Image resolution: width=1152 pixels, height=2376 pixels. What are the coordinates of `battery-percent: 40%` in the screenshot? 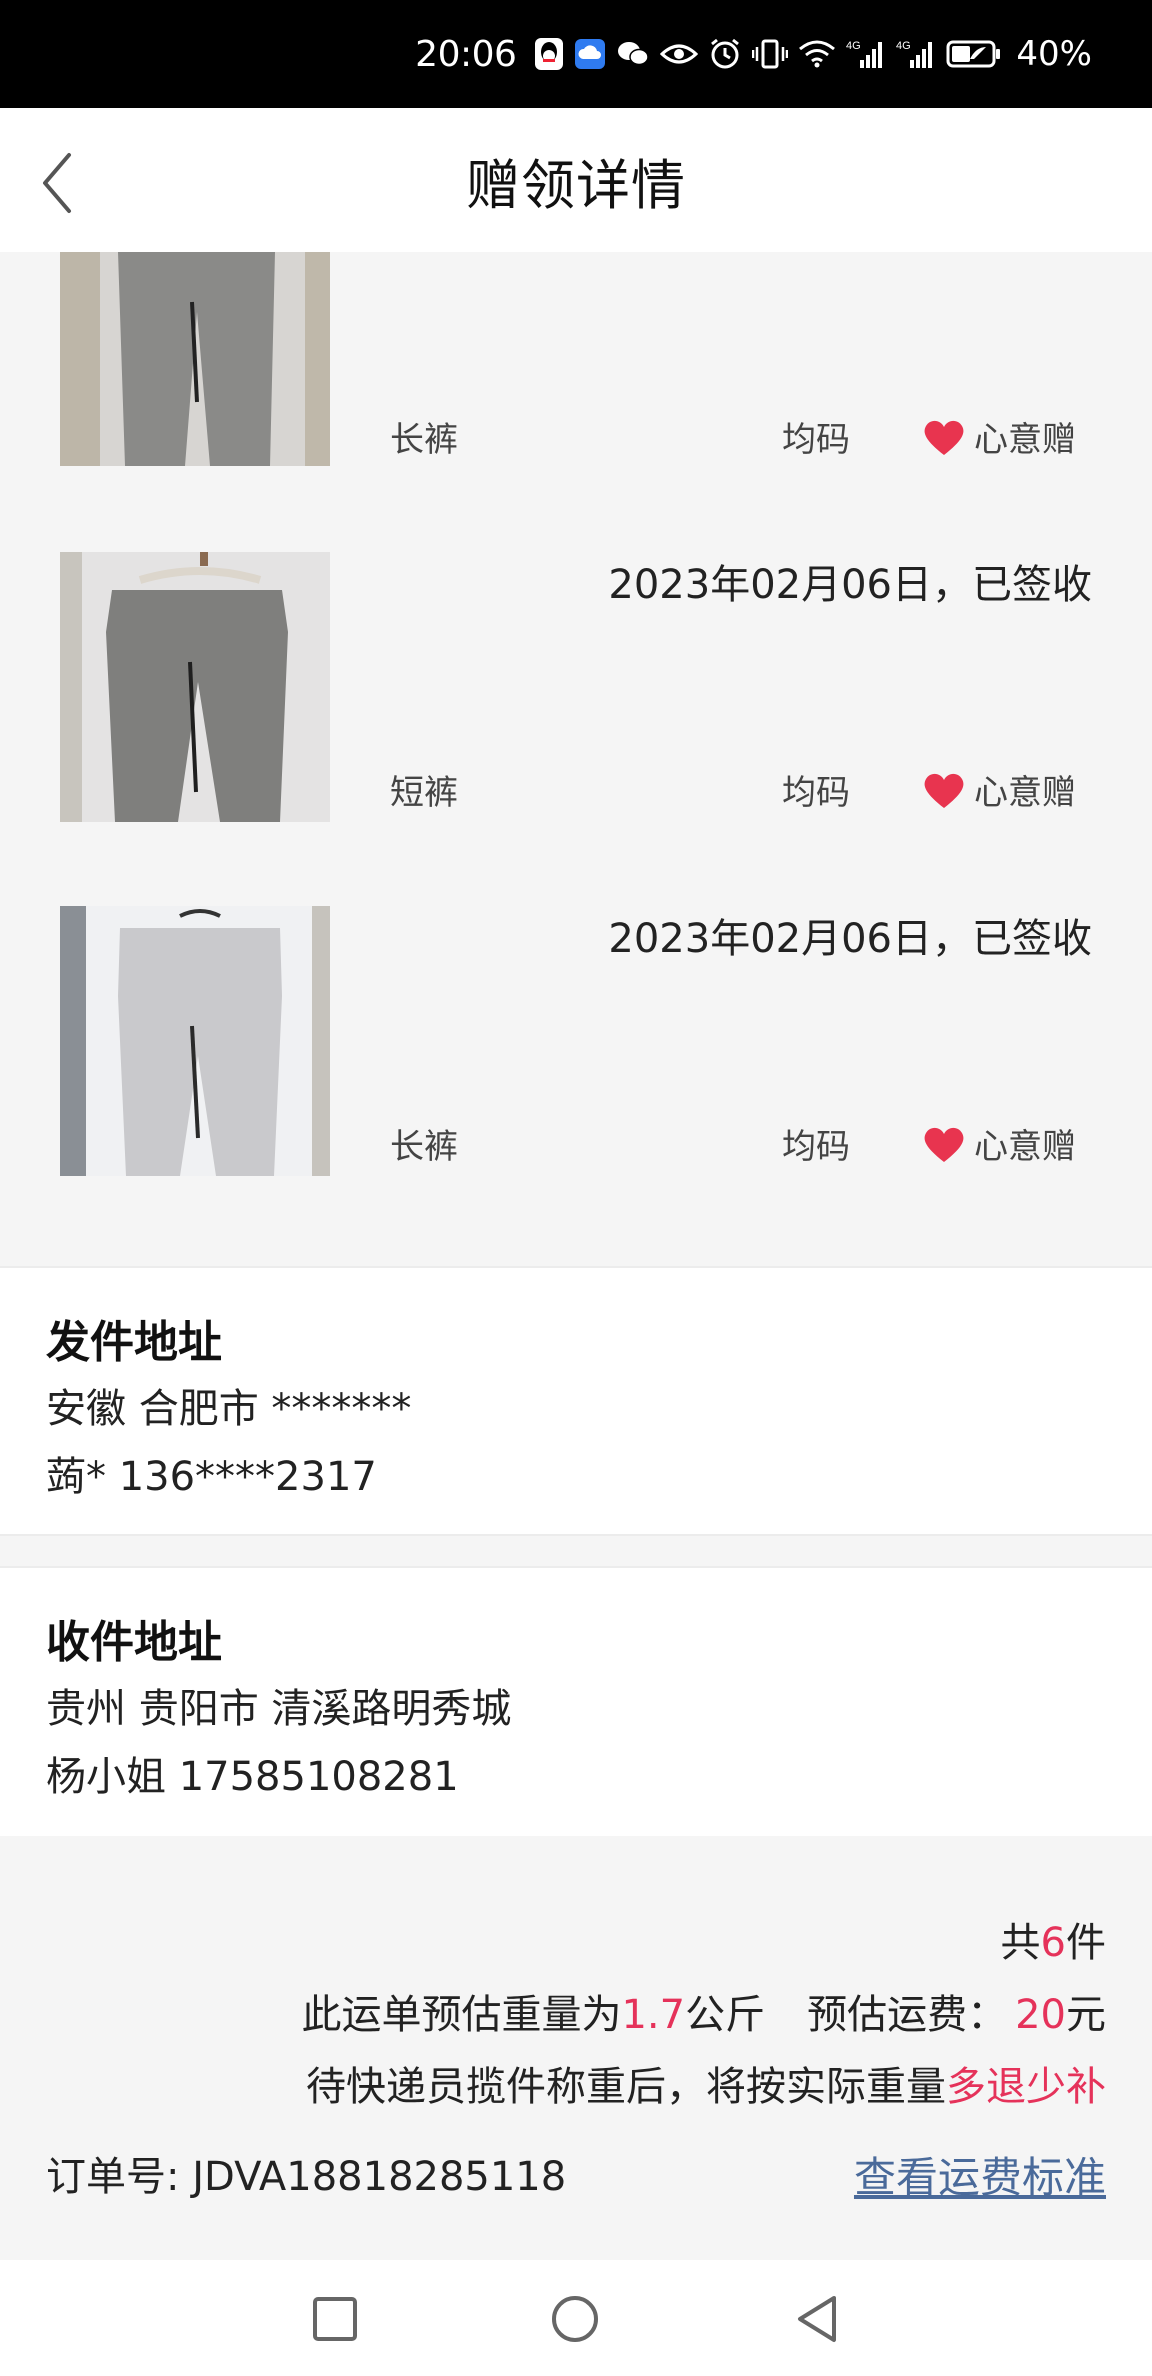 It's located at (1054, 54).